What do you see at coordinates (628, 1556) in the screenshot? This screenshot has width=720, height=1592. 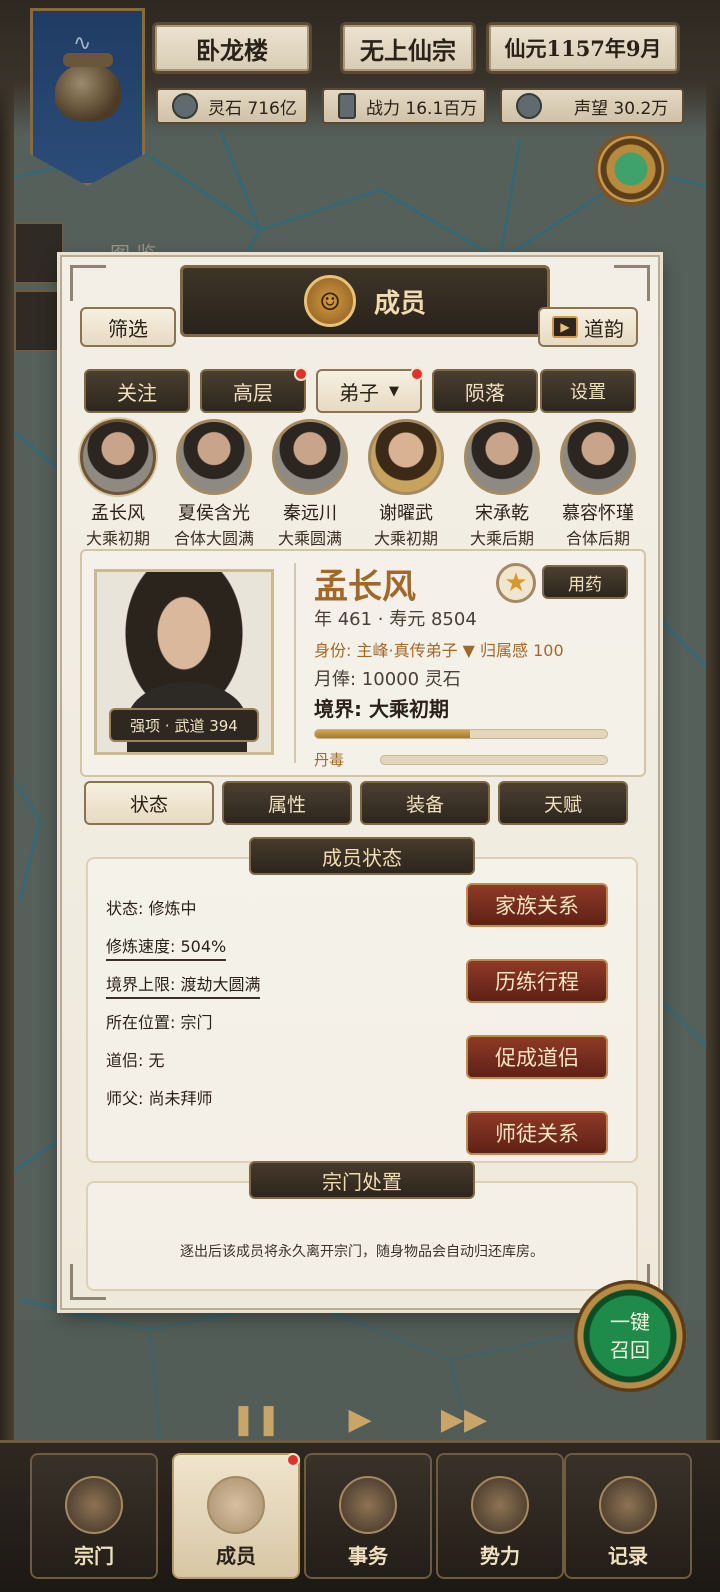 I see `nav-records-label: 记录` at bounding box center [628, 1556].